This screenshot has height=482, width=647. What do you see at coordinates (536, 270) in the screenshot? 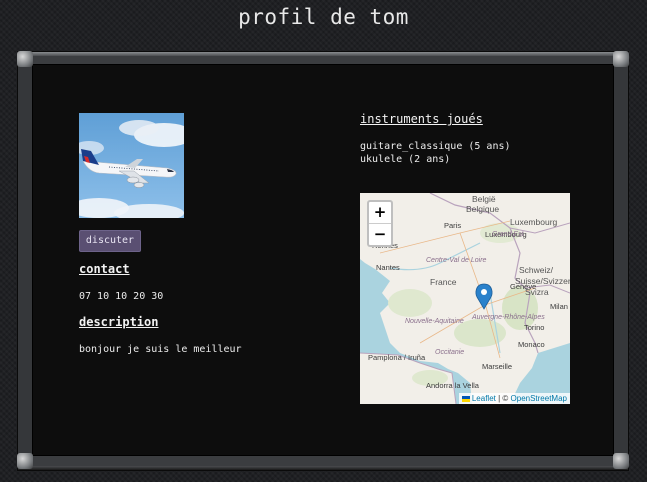
I see `map-label: Schweiz/` at bounding box center [536, 270].